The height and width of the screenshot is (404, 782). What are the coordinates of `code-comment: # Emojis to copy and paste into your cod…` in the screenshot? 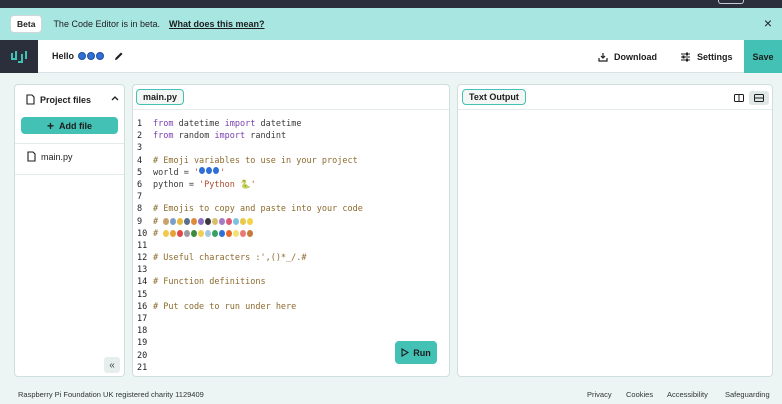 It's located at (258, 209).